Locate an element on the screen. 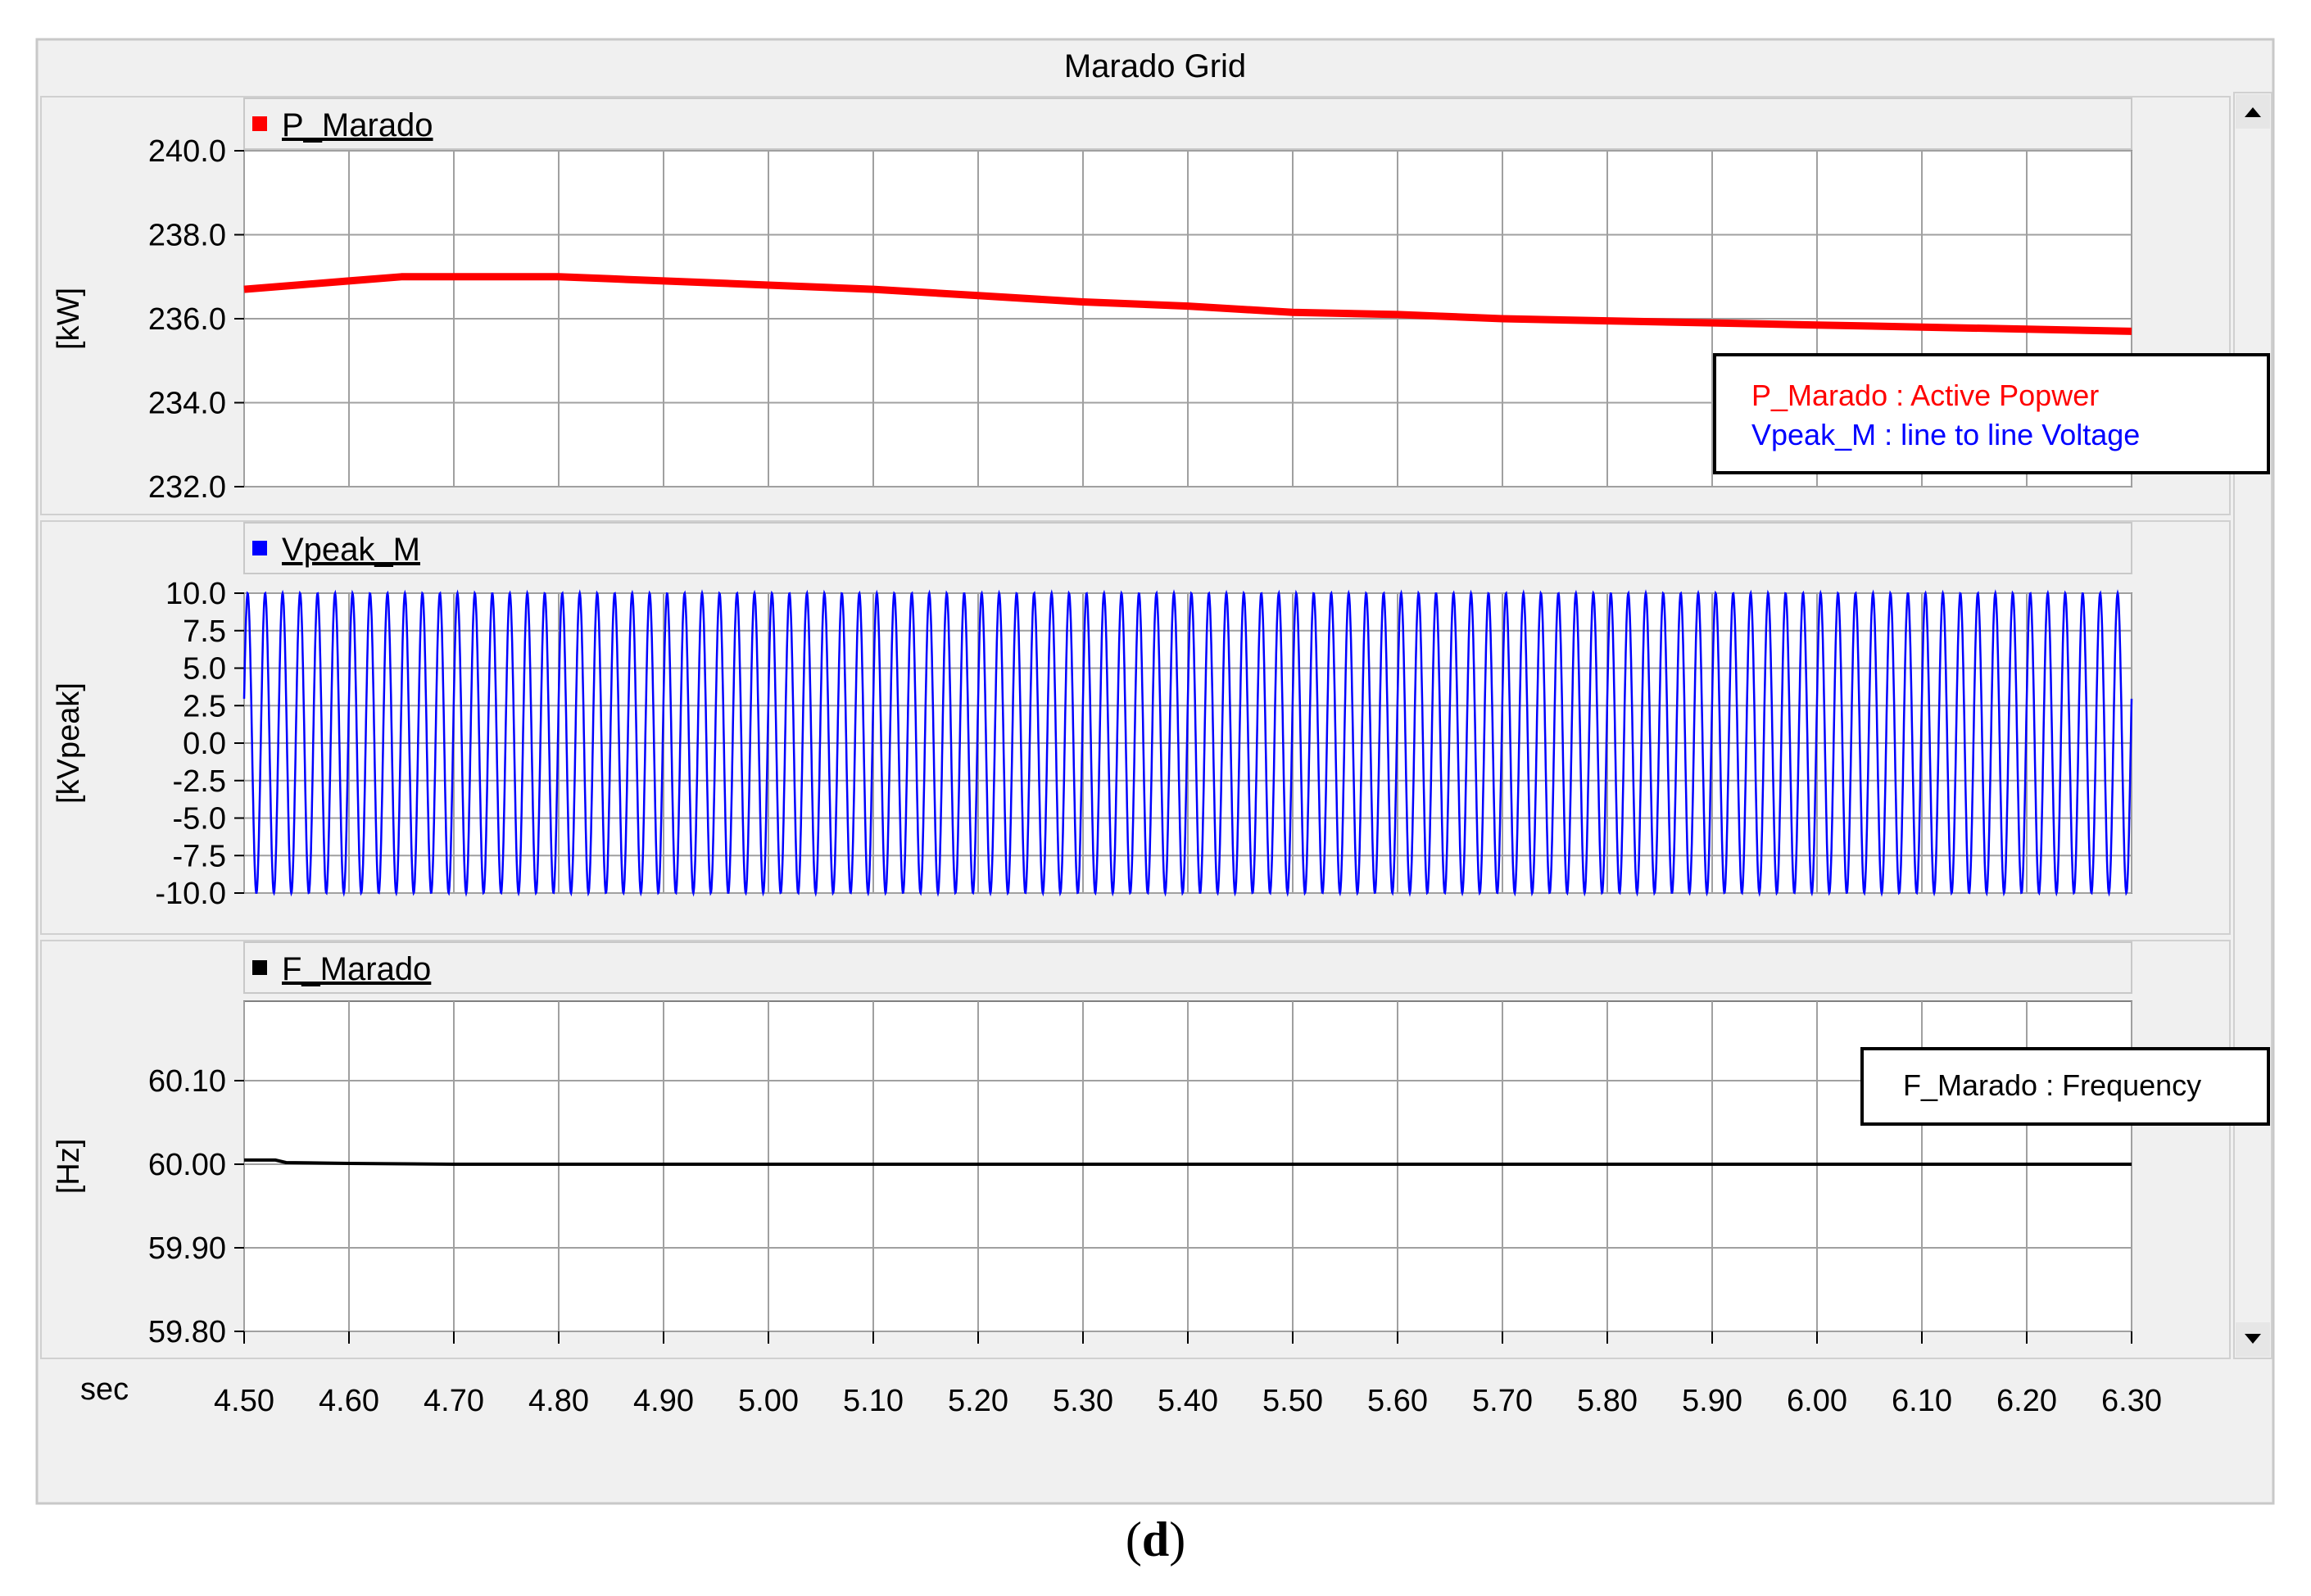 This screenshot has height=1596, width=2311. scrollbar-track is located at coordinates (2252, 725).